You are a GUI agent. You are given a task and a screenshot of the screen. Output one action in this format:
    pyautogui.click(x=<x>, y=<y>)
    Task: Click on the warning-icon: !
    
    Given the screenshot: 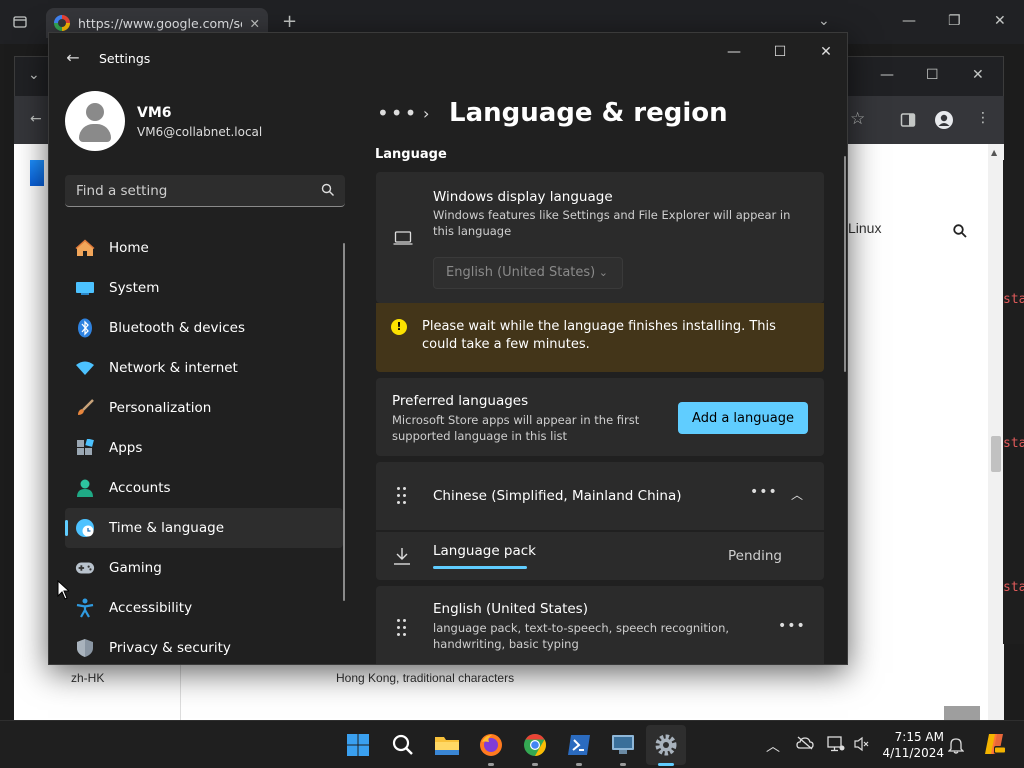 What is the action you would take?
    pyautogui.click(x=399, y=327)
    